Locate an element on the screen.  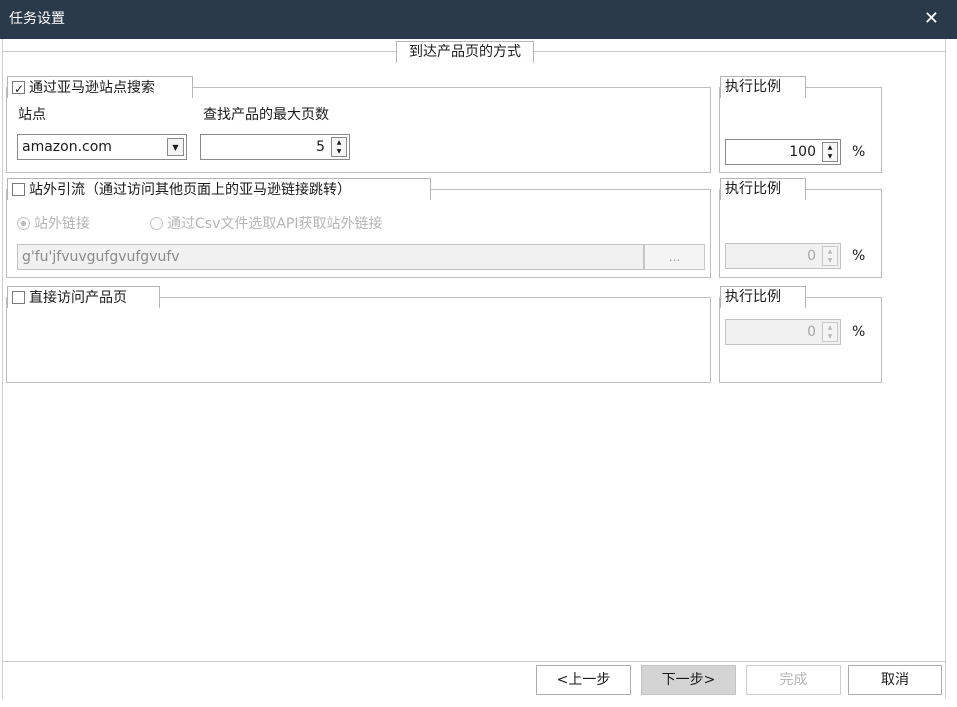
amazon-search-group is located at coordinates (358, 130).